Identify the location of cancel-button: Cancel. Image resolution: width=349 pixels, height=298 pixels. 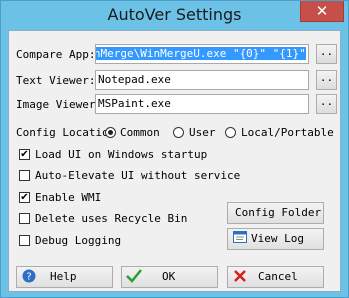
(275, 277).